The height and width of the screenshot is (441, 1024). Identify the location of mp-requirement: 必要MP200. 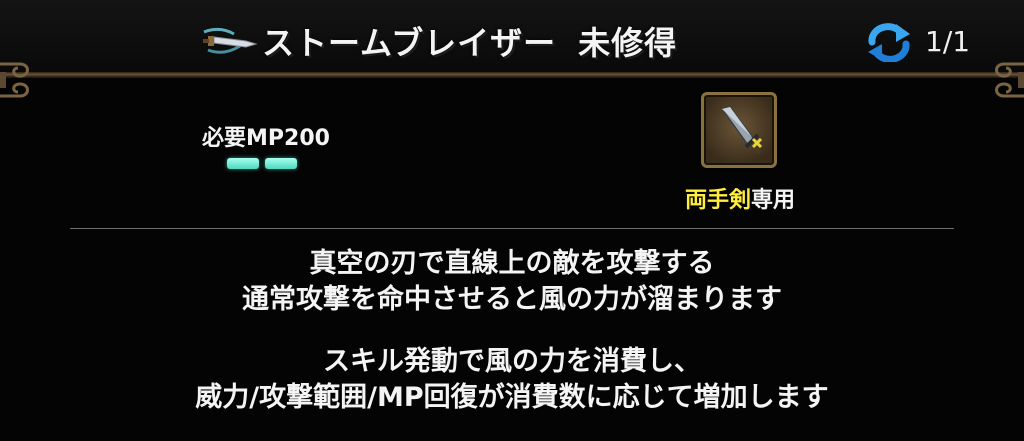
(266, 138).